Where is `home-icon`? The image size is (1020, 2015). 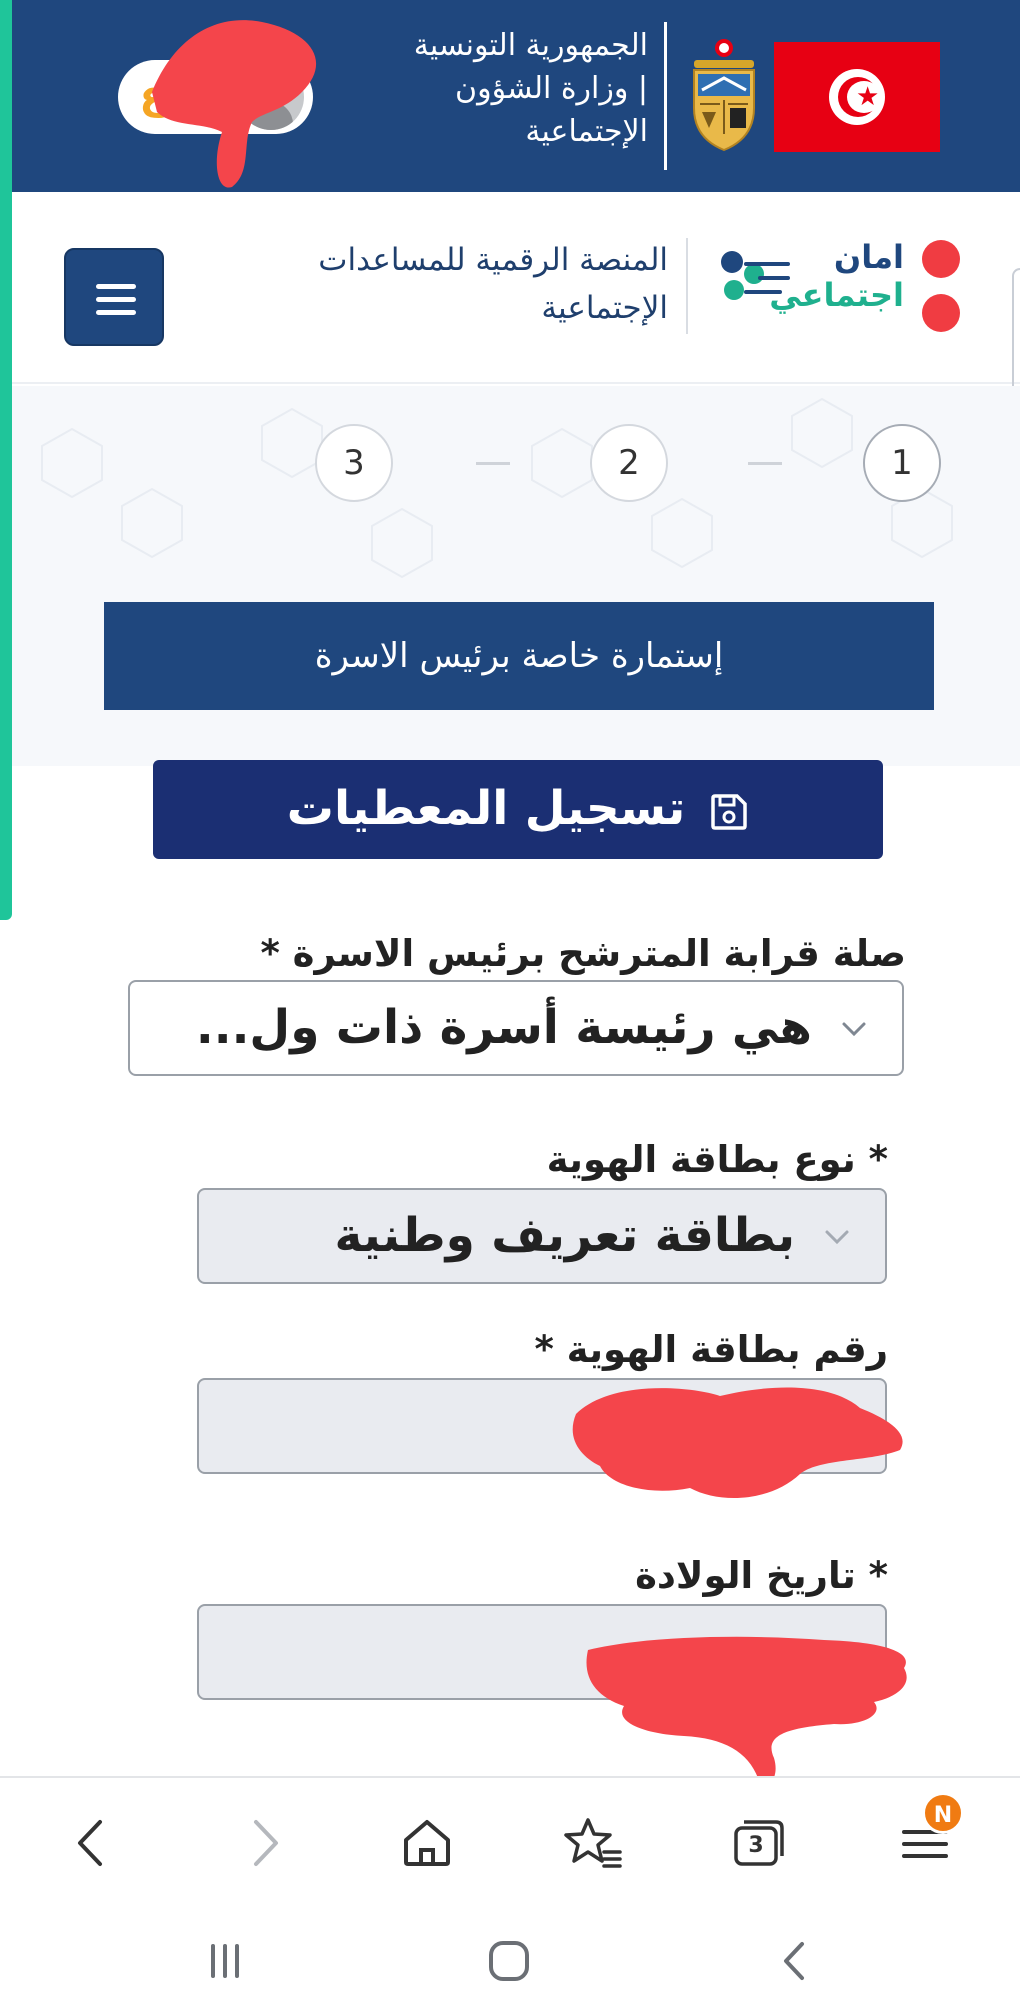 home-icon is located at coordinates (427, 1843).